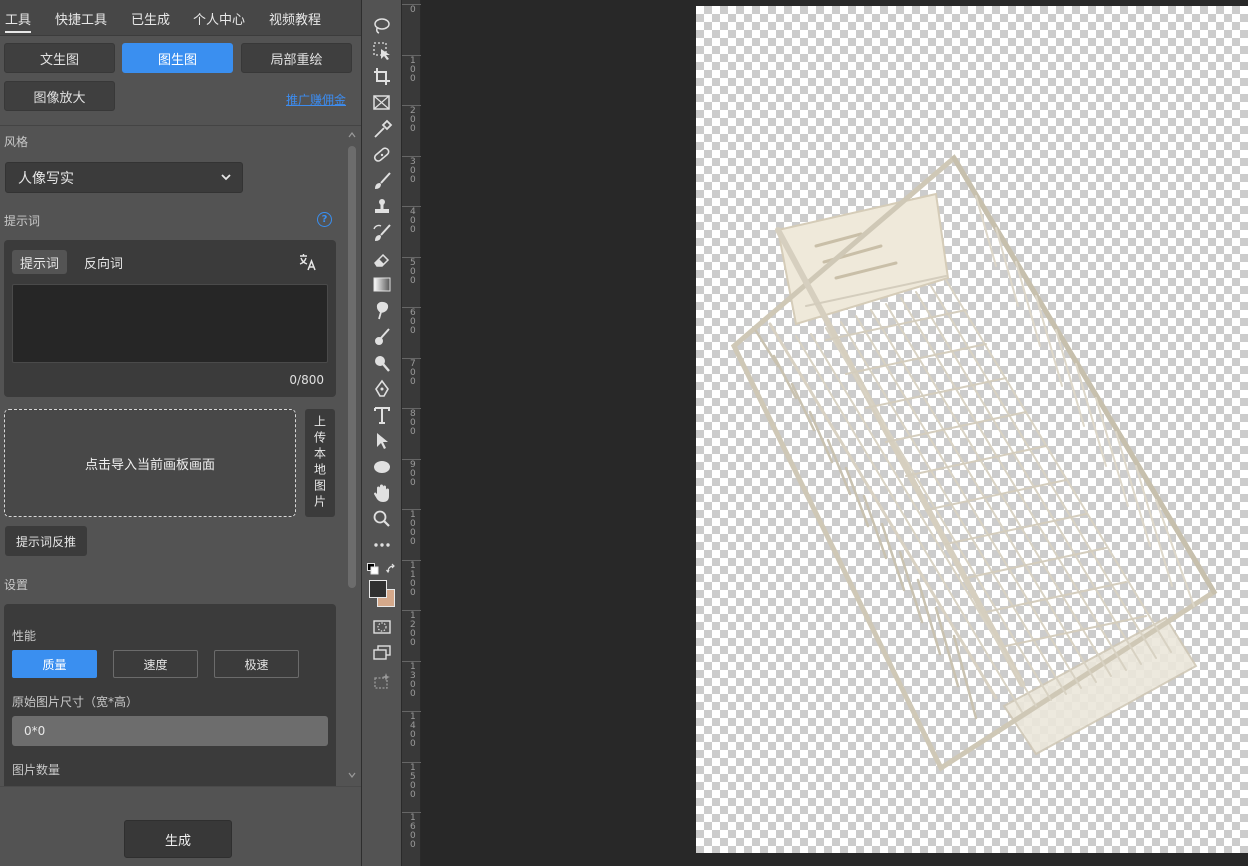  I want to click on scroll-down-icon, so click(352, 775).